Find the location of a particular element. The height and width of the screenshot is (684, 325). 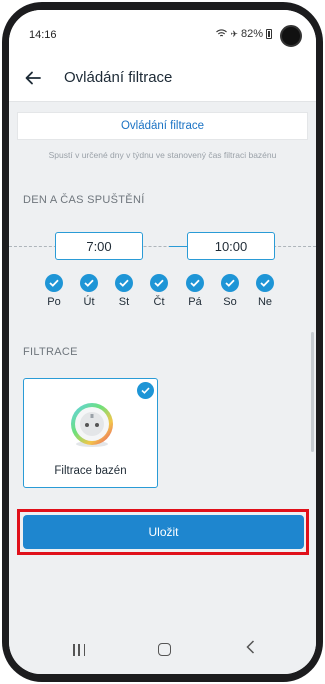

status-icons: ✈ 82% is located at coordinates (244, 34).